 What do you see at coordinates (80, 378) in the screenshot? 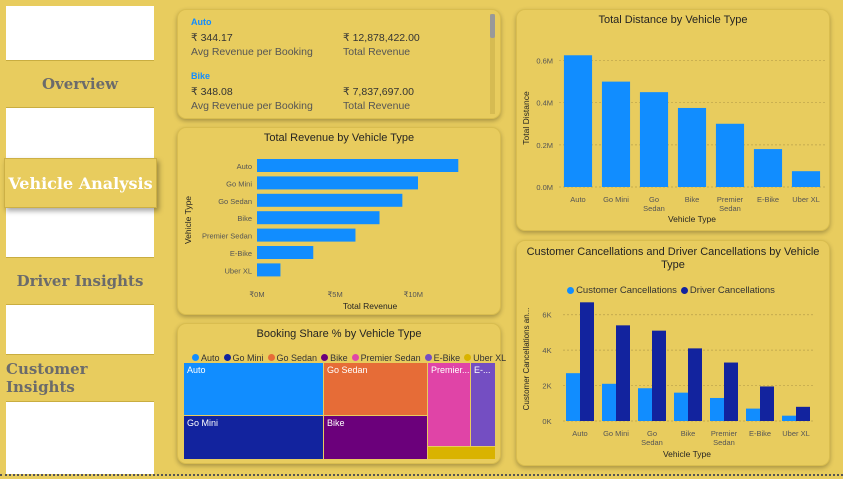
I see `nav-customer-insights-button: Customer Insights` at bounding box center [80, 378].